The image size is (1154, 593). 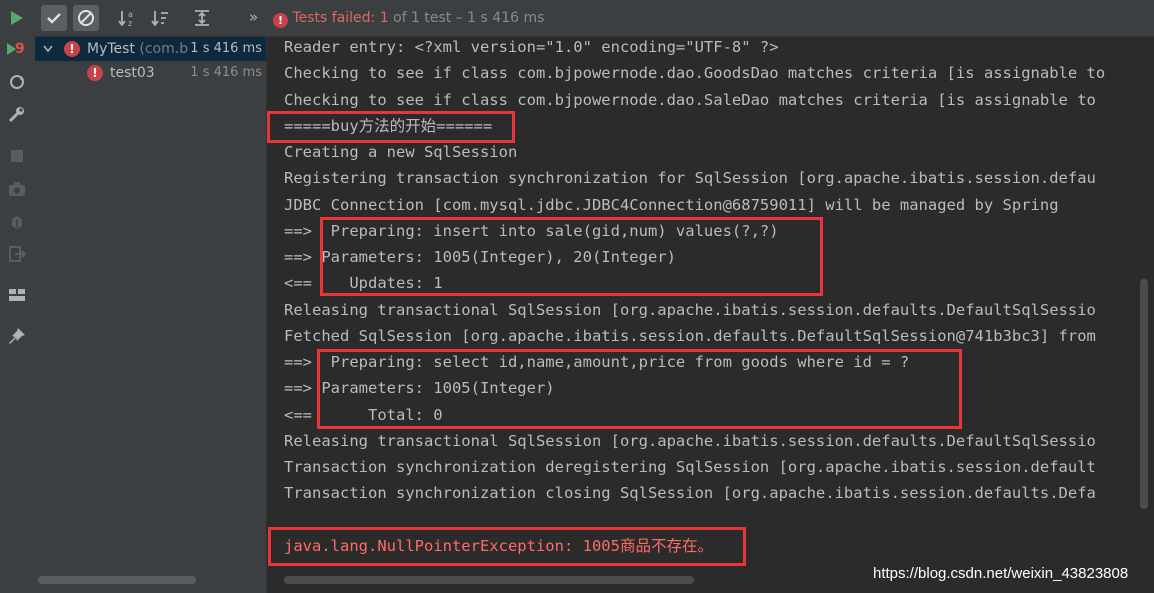 What do you see at coordinates (111, 49) in the screenshot?
I see `test-class-label: MyTest` at bounding box center [111, 49].